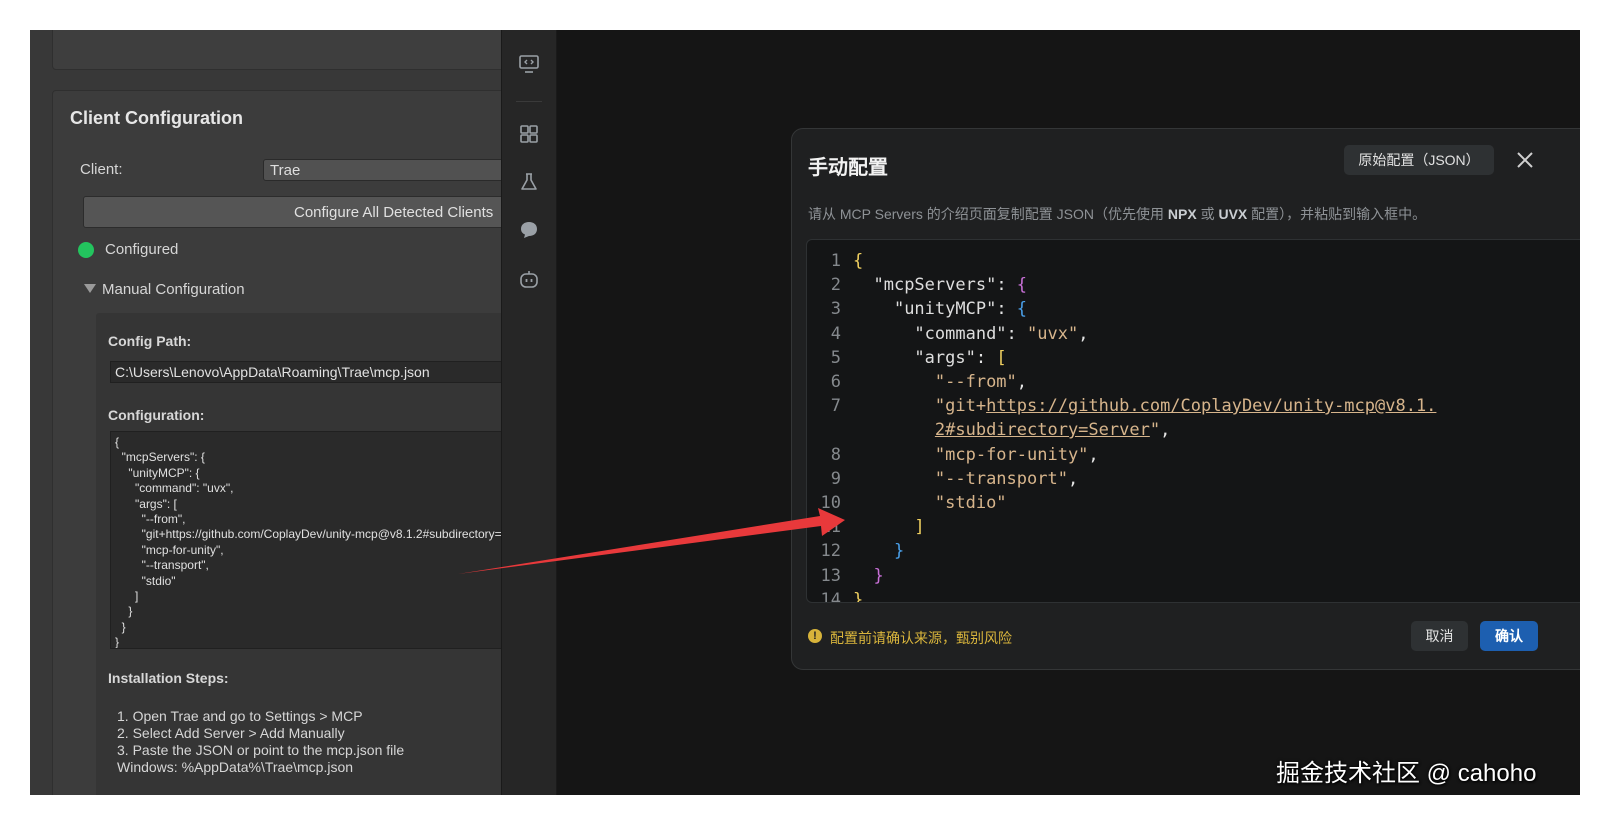 The width and height of the screenshot is (1604, 824). I want to click on json-string: ", so click(1155, 430).